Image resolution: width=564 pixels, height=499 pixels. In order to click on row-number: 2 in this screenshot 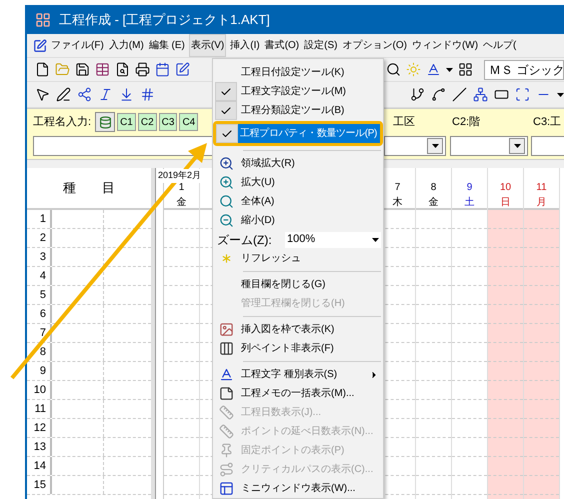, I will do `click(39, 238)`.